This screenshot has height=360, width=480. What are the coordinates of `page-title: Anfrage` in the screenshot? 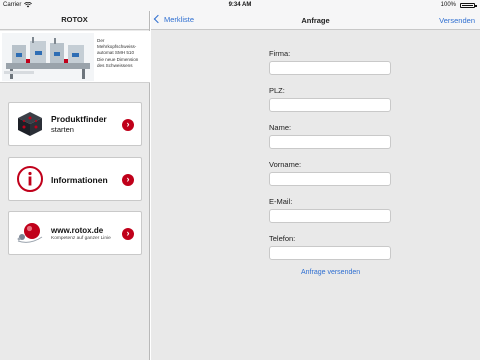 It's located at (315, 20).